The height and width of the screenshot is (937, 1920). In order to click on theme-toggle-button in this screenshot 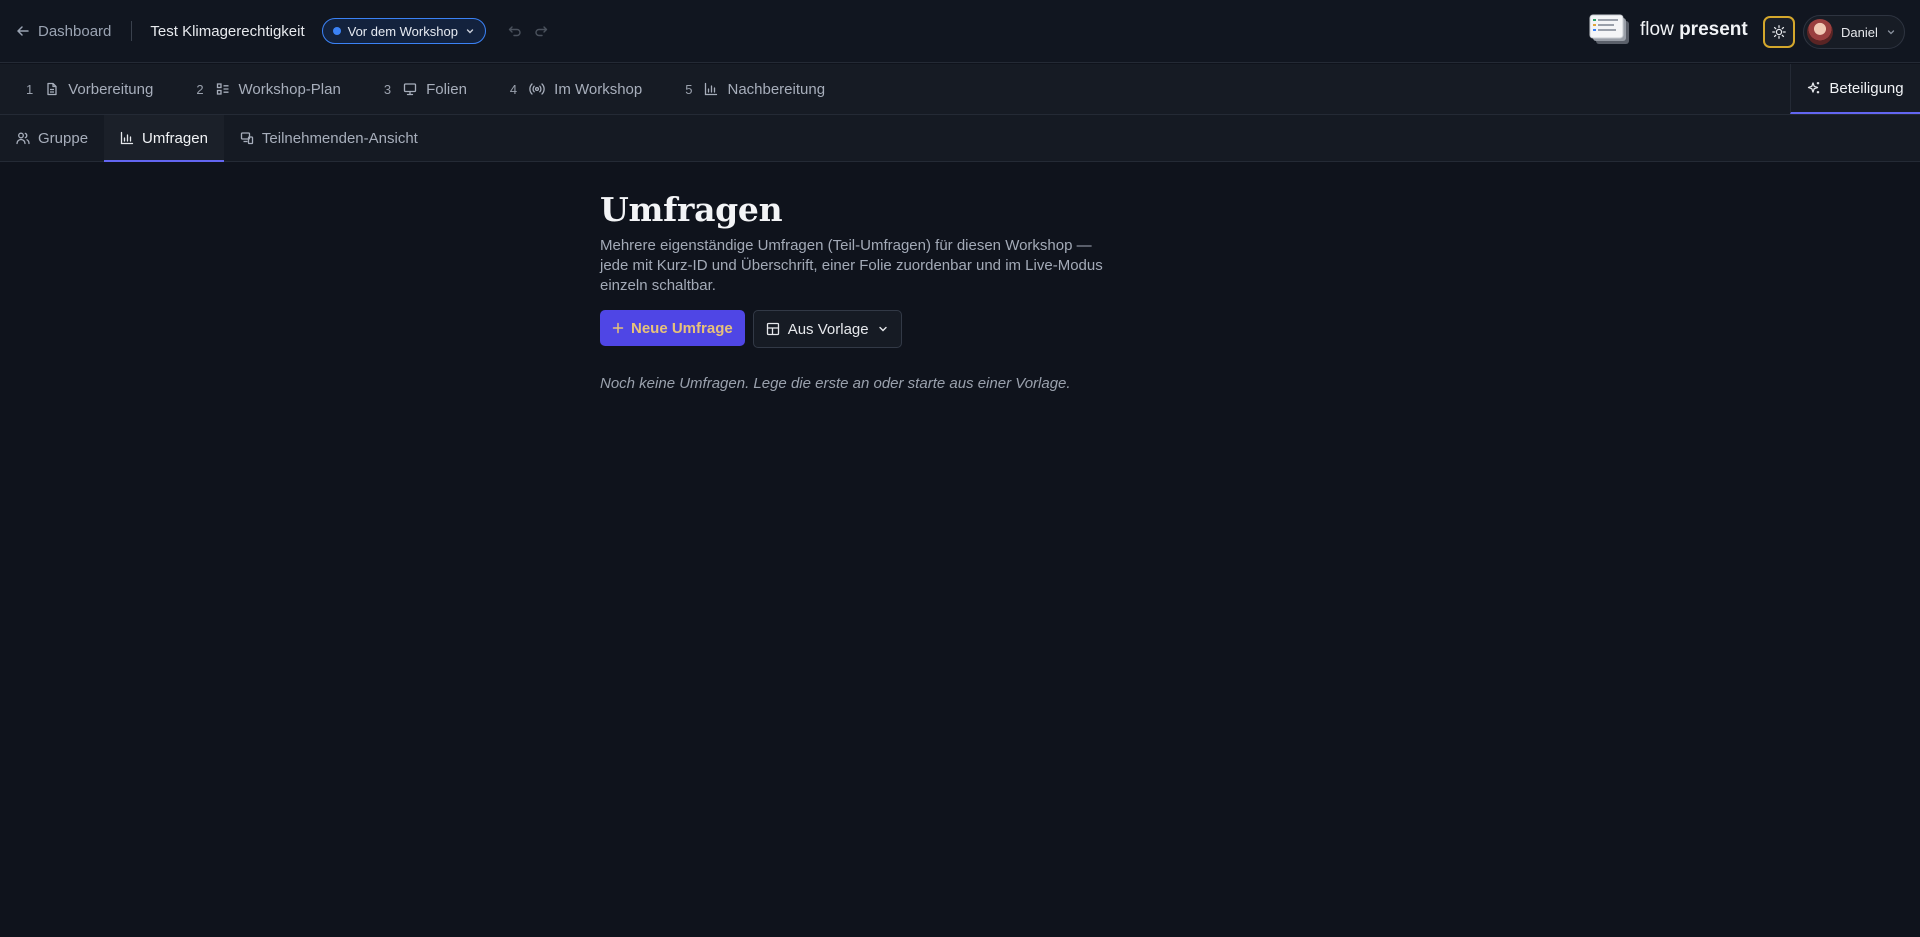, I will do `click(1779, 32)`.